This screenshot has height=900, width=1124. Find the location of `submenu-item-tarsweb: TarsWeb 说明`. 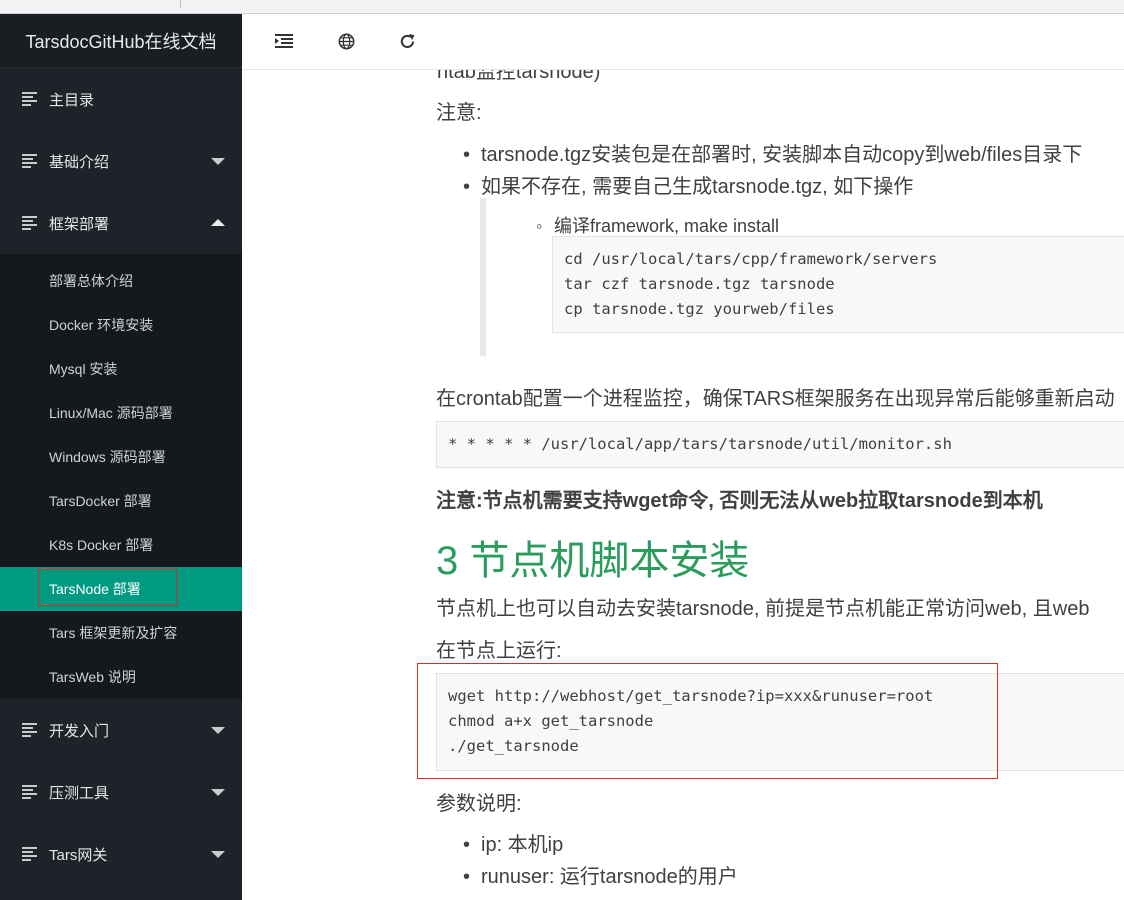

submenu-item-tarsweb: TarsWeb 说明 is located at coordinates (121, 677).